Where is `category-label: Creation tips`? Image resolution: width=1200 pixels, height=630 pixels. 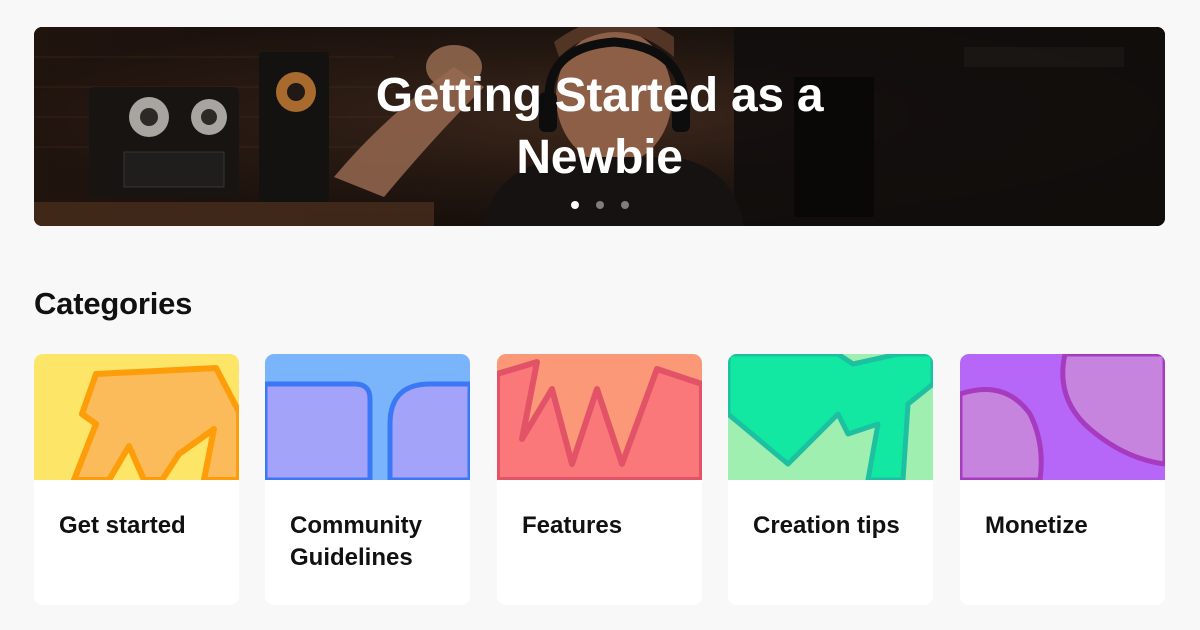 category-label: Creation tips is located at coordinates (826, 525).